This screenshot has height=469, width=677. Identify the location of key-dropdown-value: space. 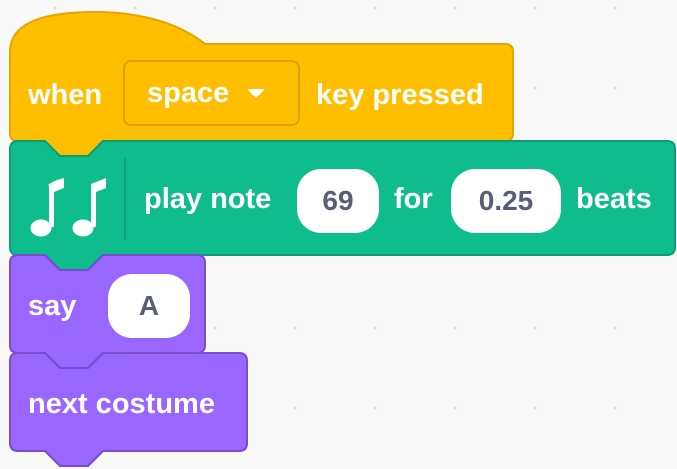
(188, 92).